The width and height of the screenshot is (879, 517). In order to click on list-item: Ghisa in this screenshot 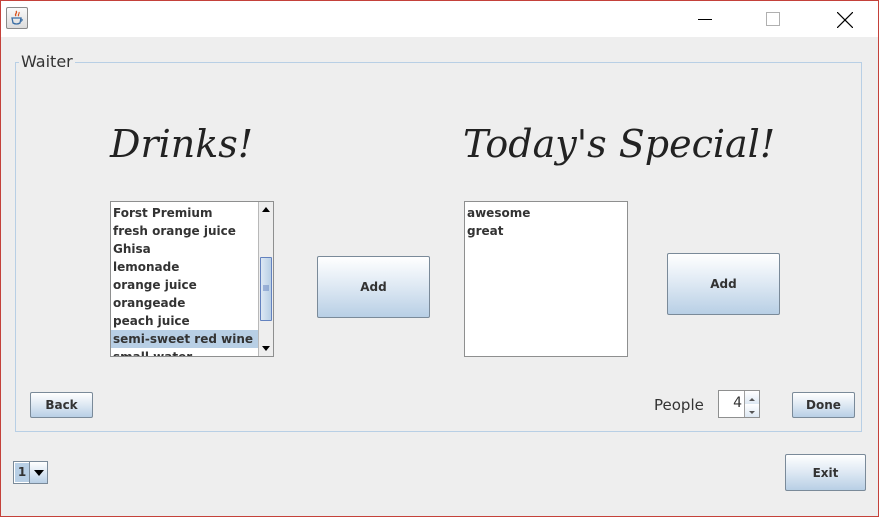, I will do `click(184, 249)`.